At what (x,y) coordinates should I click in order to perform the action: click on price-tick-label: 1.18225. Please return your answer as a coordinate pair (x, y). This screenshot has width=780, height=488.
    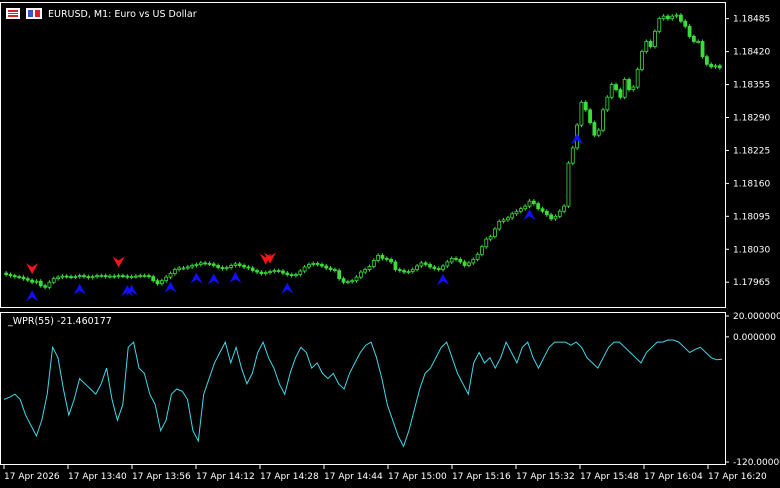
    Looking at the image, I should click on (751, 151).